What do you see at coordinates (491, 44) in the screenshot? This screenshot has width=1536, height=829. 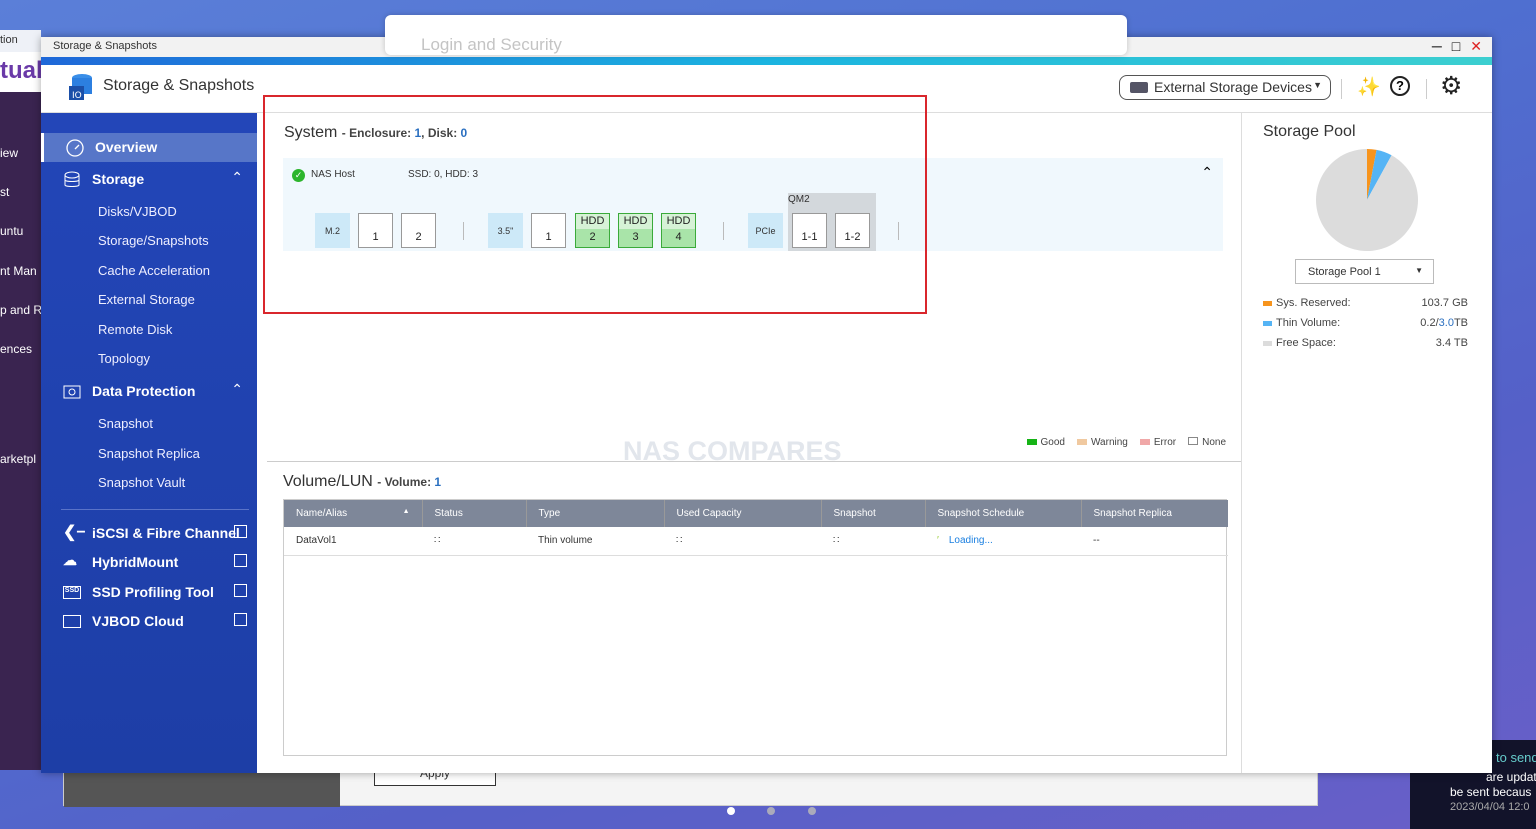 I see `login-dialog-title: Login and Security` at bounding box center [491, 44].